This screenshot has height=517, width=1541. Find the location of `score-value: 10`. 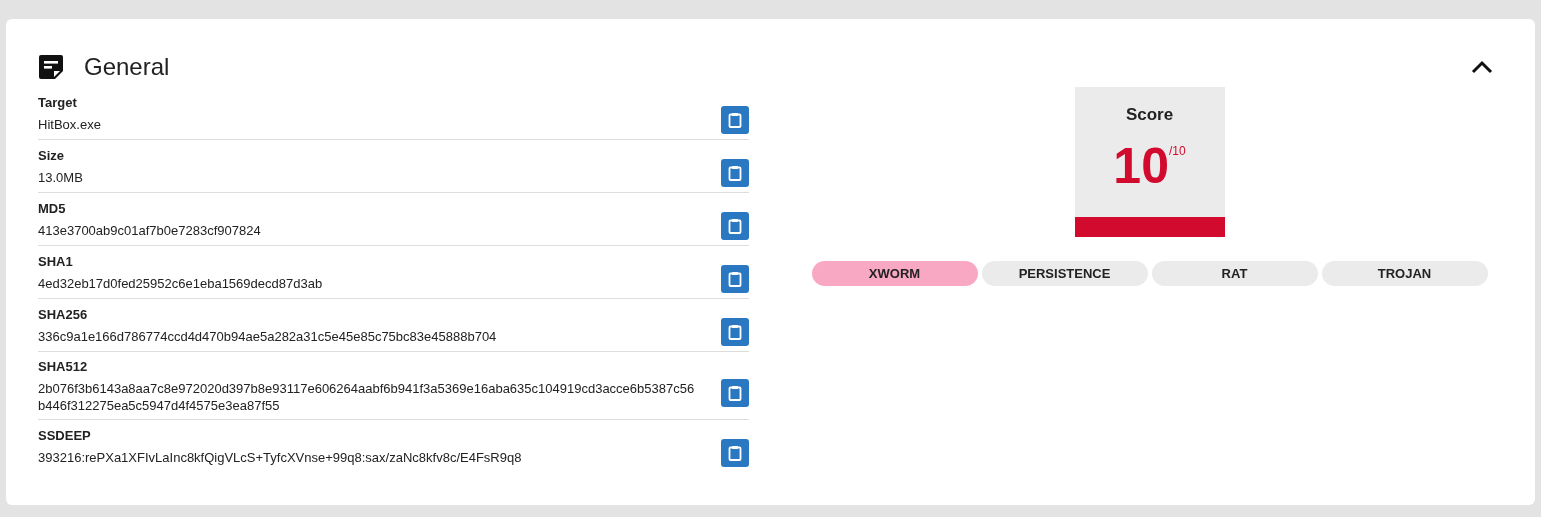

score-value: 10 is located at coordinates (1141, 166).